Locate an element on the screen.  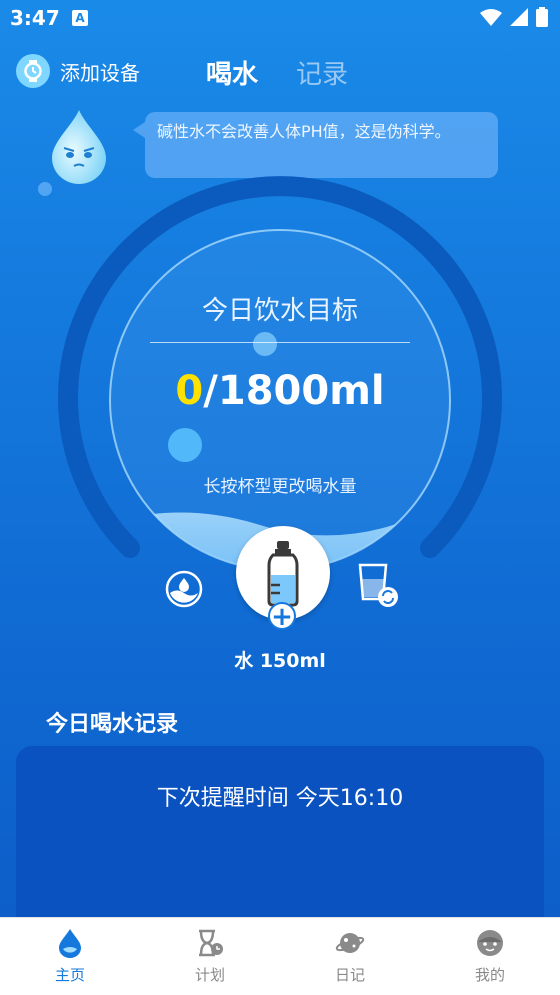
wifi-icon is located at coordinates (491, 17).